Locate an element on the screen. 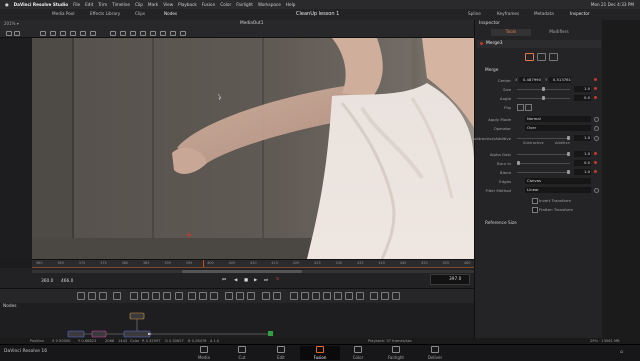 The height and width of the screenshot is (361, 640). go-to-start-icon: ⏮ is located at coordinates (224, 280).